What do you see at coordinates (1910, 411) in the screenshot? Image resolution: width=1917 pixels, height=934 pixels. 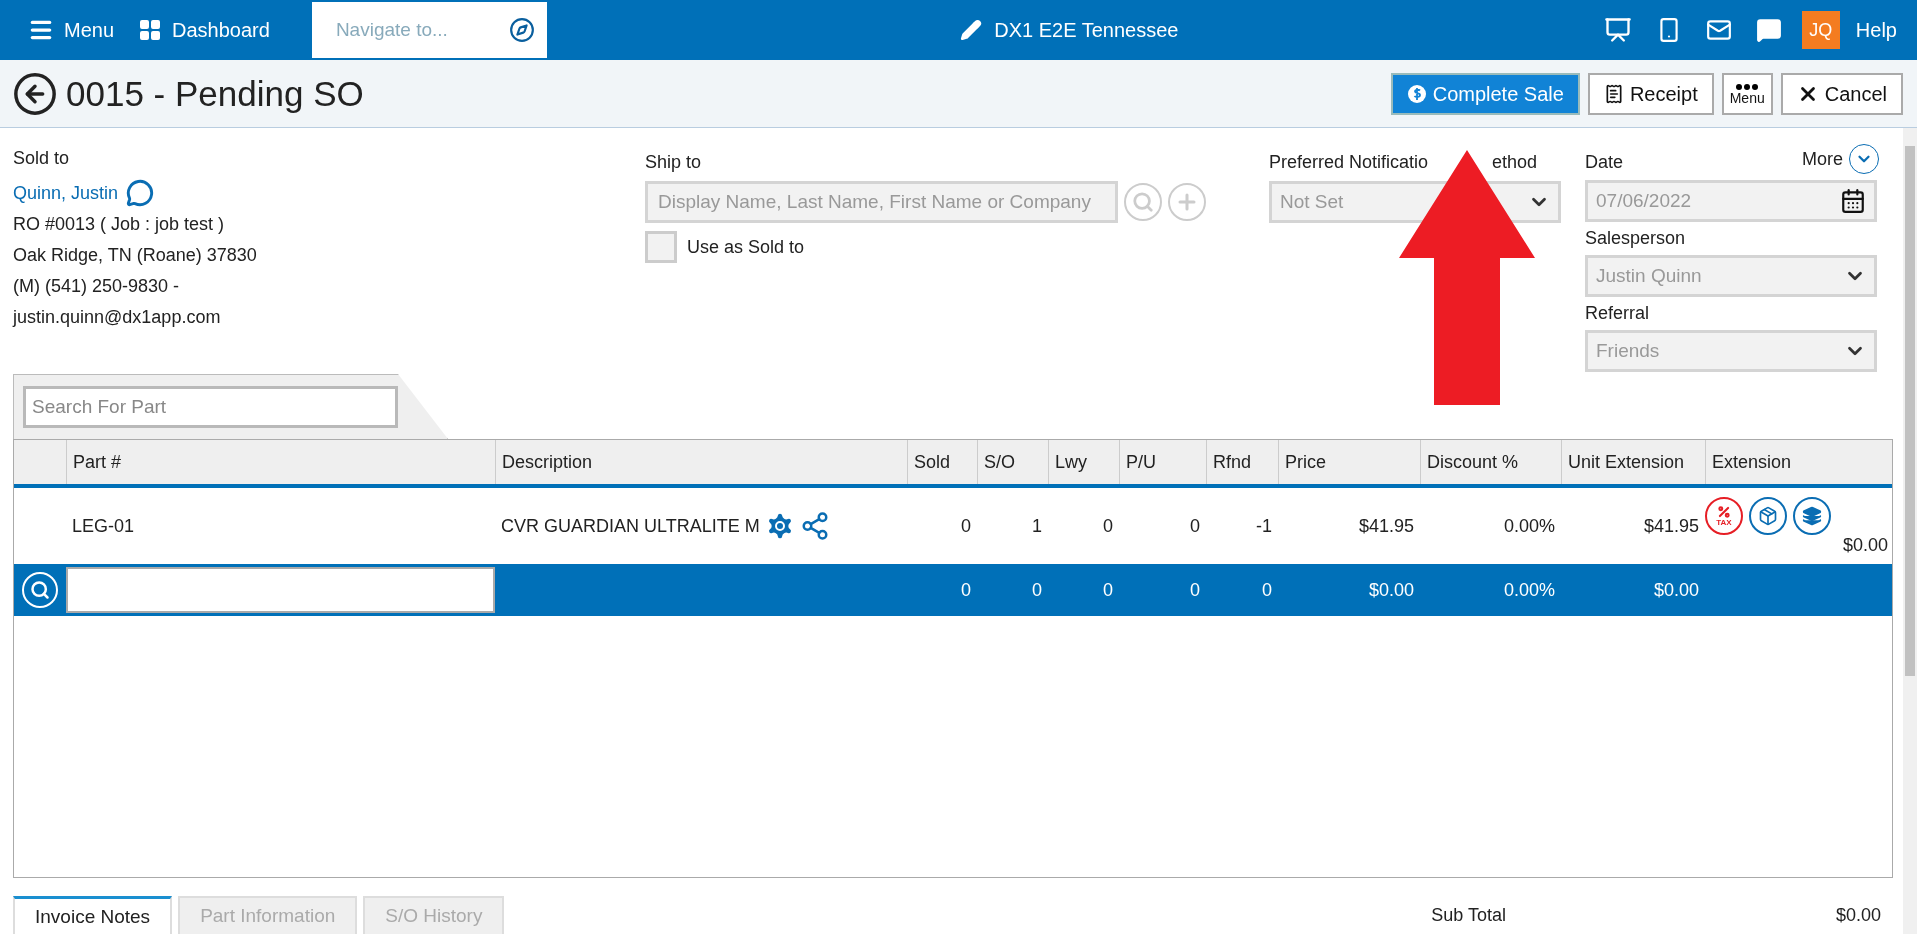 I see `scrollbar-thumb` at bounding box center [1910, 411].